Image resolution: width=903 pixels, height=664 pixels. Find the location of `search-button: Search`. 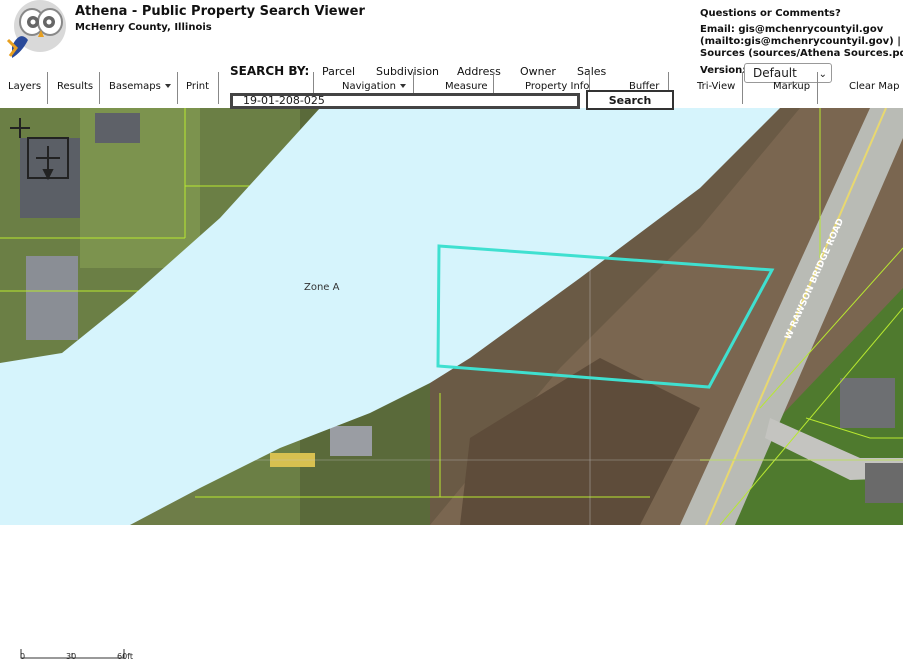

search-button: Search is located at coordinates (630, 100).